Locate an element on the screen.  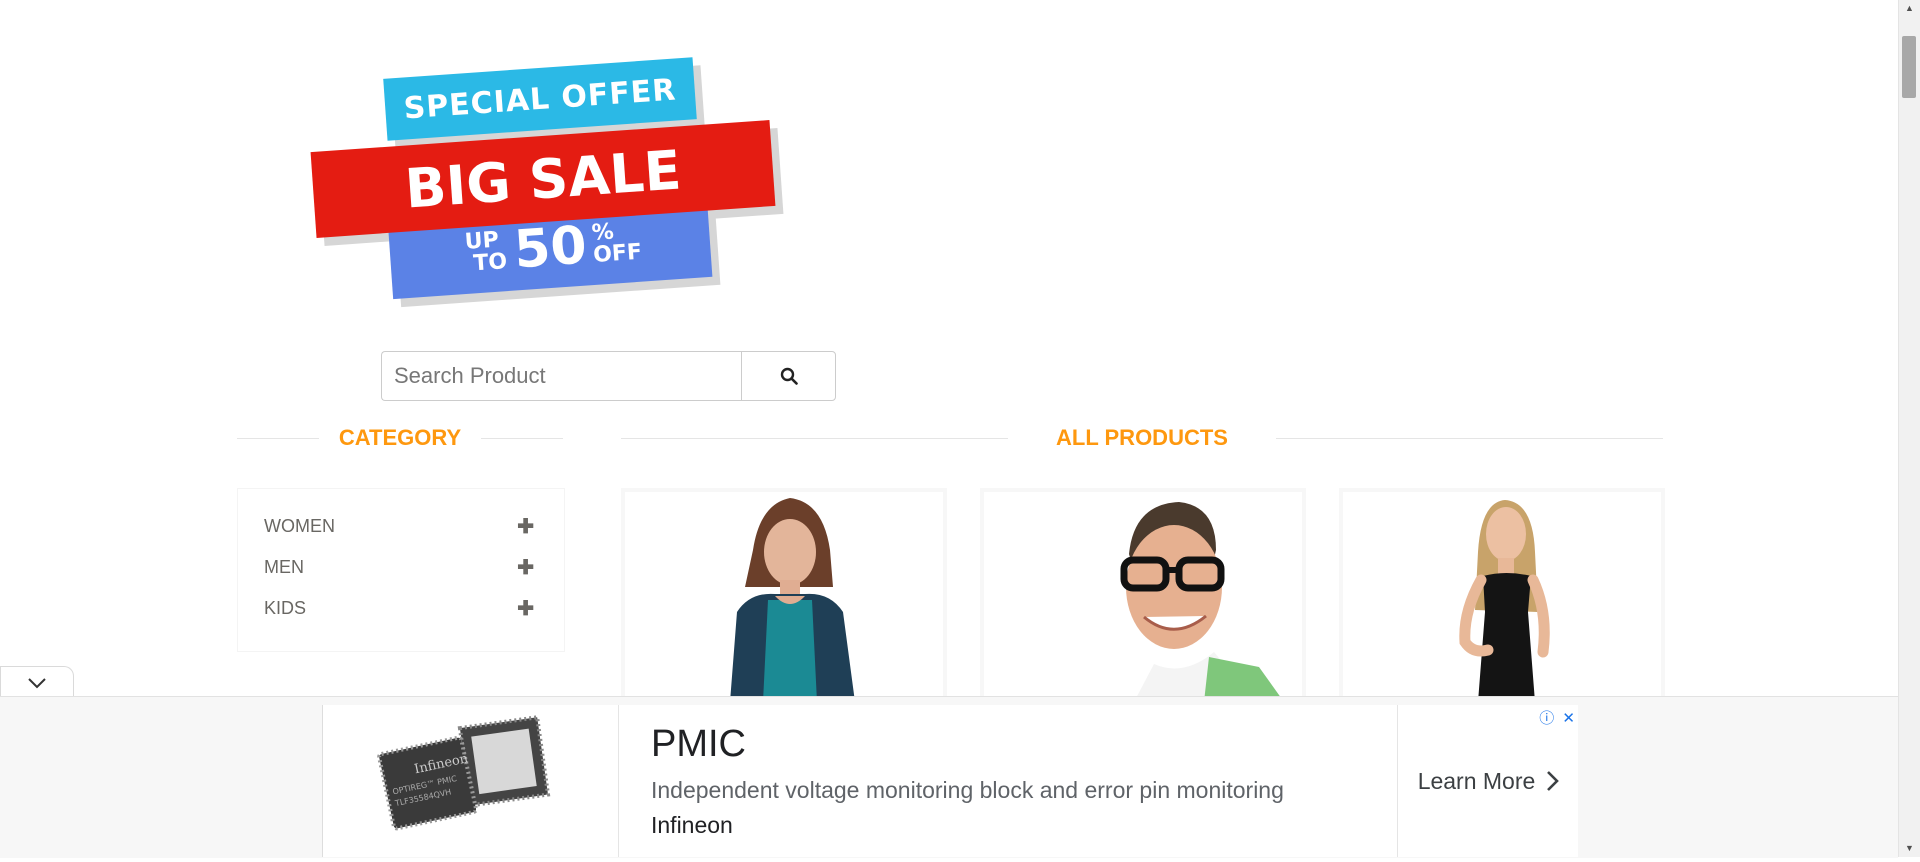
chevron-down-icon is located at coordinates (37, 682).